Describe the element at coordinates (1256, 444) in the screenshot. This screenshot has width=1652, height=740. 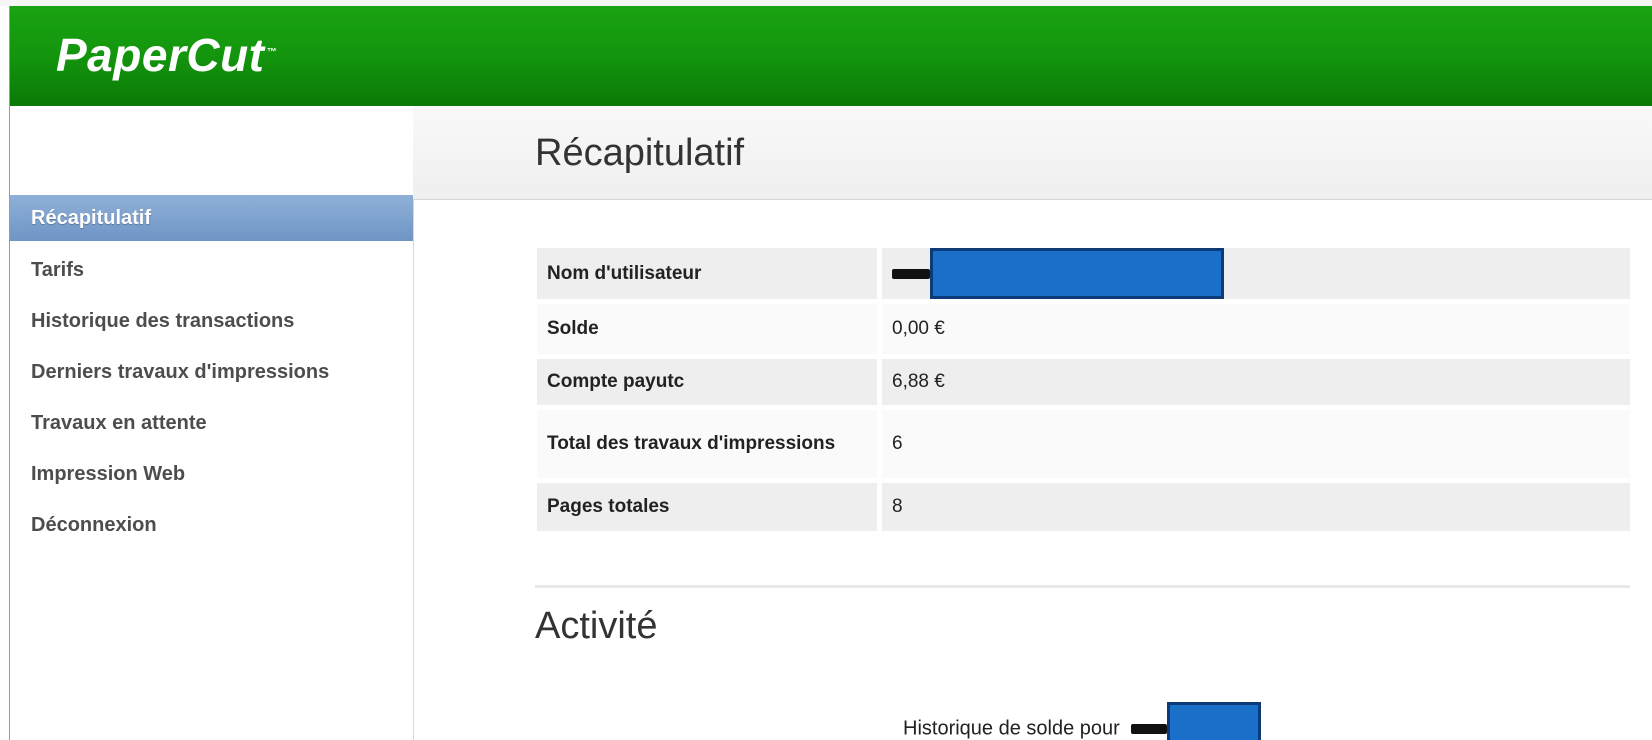
I see `row-value: 6` at that location.